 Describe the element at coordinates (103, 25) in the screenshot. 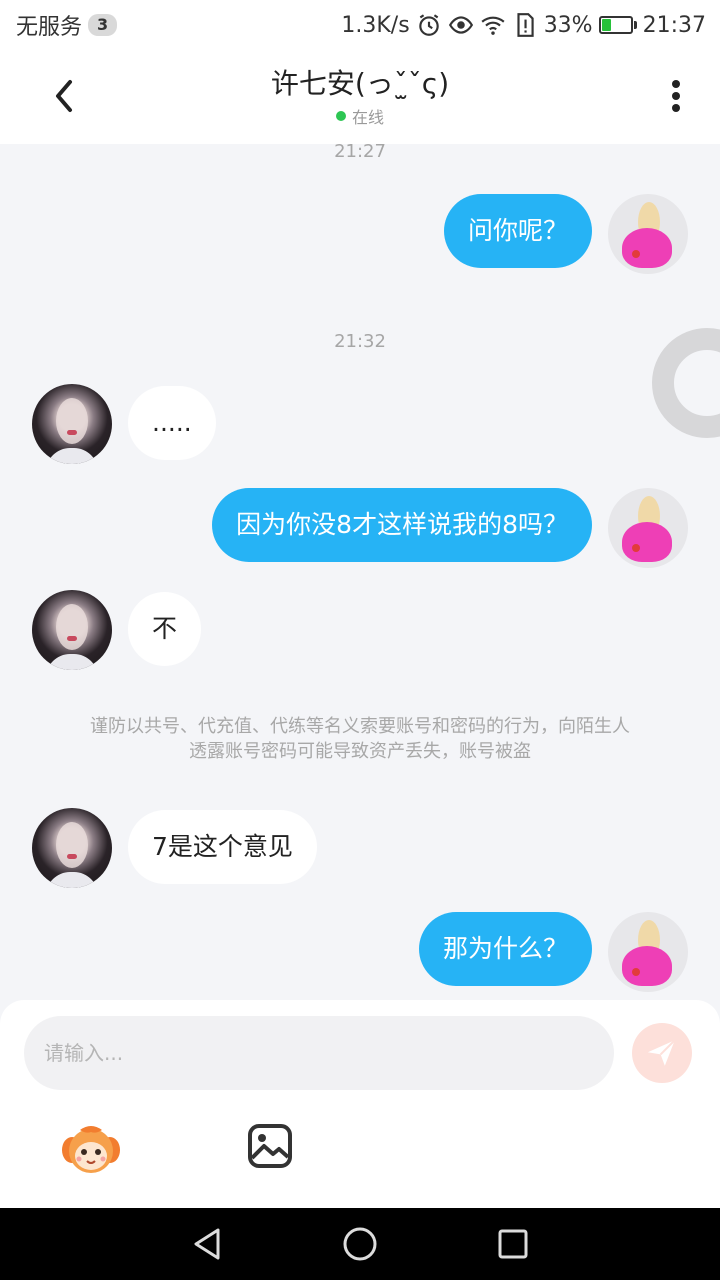

I see `notification-count-badge: 3` at that location.